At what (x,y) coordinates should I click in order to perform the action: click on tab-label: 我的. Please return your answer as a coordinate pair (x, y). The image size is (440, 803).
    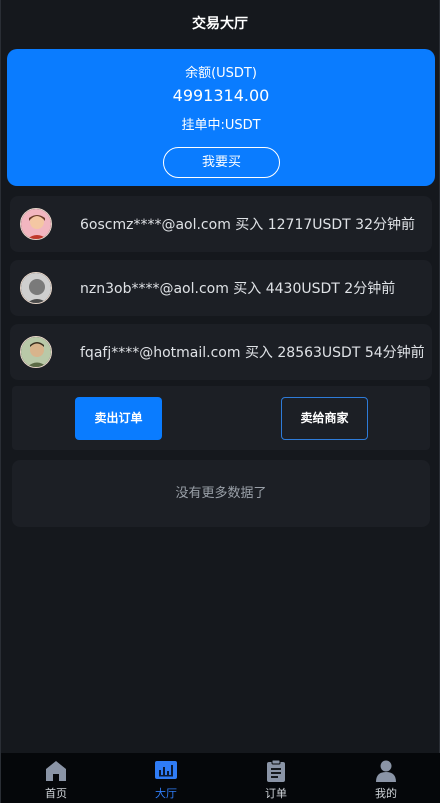
    Looking at the image, I should click on (386, 793).